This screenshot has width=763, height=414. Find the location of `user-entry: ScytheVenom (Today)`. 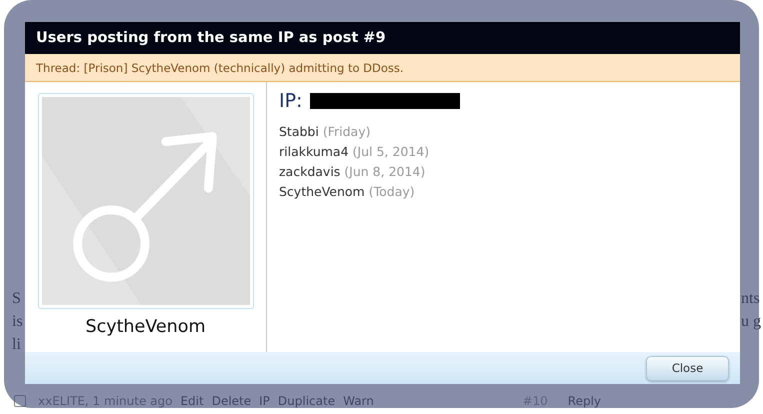

user-entry: ScytheVenom (Today) is located at coordinates (347, 191).